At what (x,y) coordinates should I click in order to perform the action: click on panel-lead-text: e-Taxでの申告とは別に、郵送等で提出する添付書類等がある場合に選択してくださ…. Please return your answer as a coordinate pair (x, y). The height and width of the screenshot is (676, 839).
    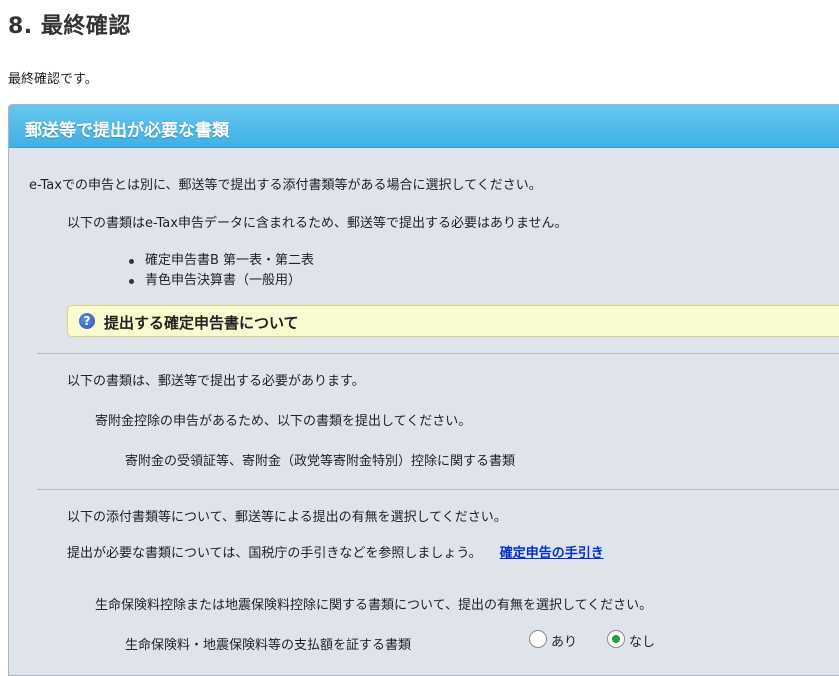
    Looking at the image, I should click on (285, 185).